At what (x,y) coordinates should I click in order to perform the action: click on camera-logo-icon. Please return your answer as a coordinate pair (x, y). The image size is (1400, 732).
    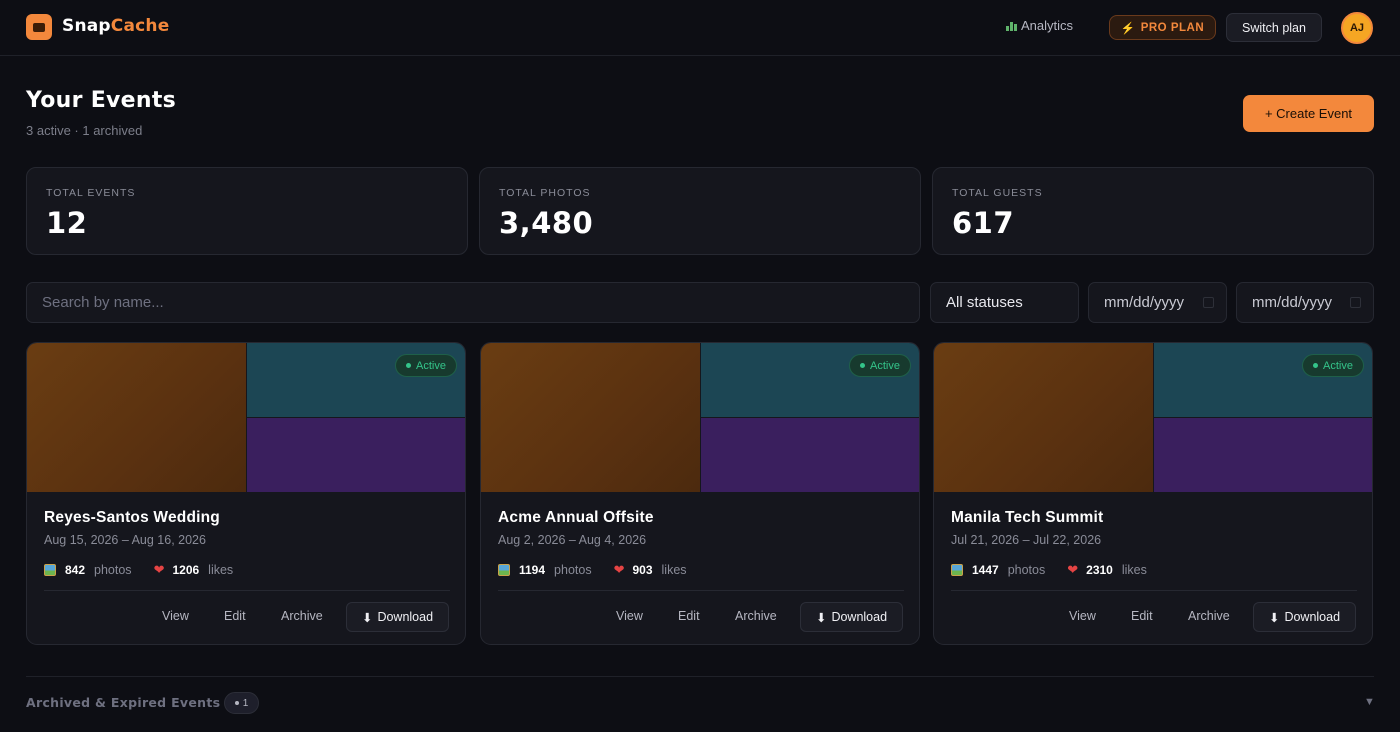
    Looking at the image, I should click on (39, 27).